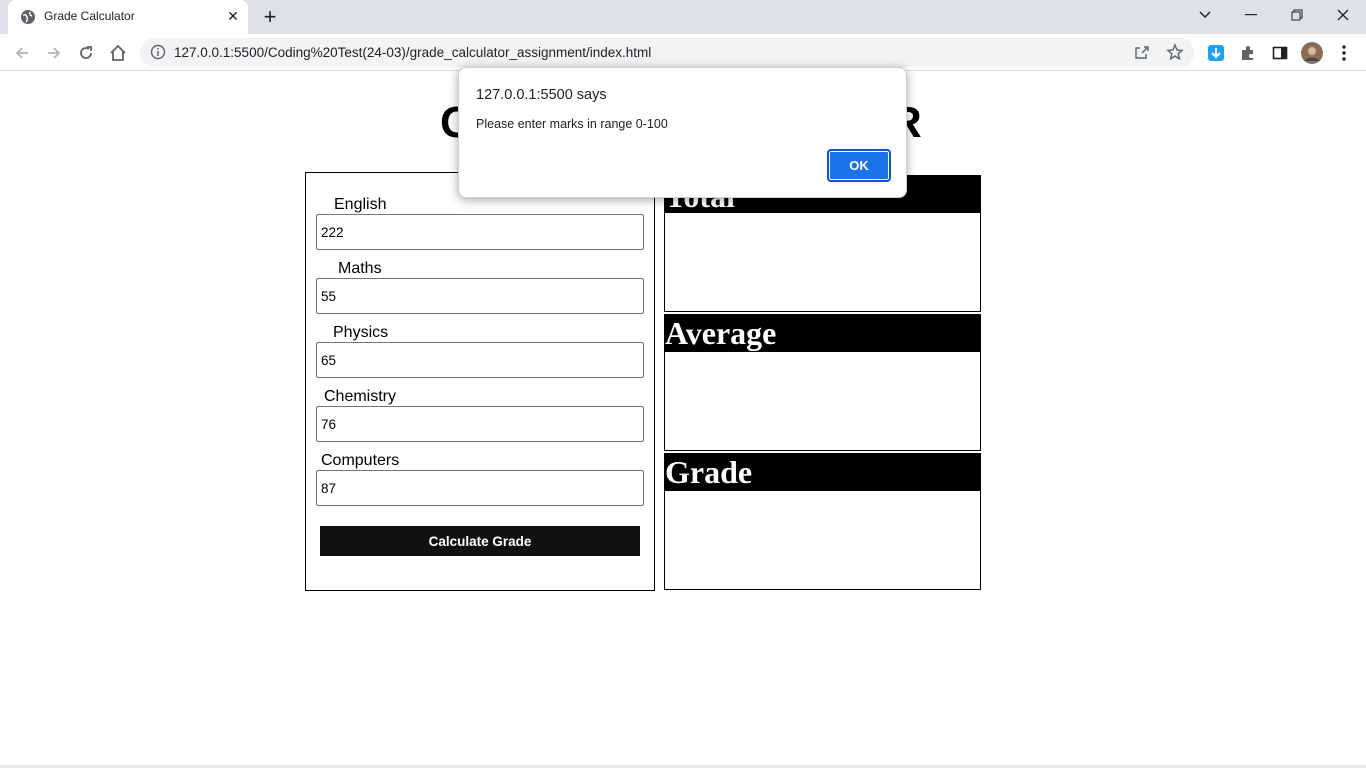  What do you see at coordinates (859, 165) in the screenshot?
I see `alert-ok-button: OK` at bounding box center [859, 165].